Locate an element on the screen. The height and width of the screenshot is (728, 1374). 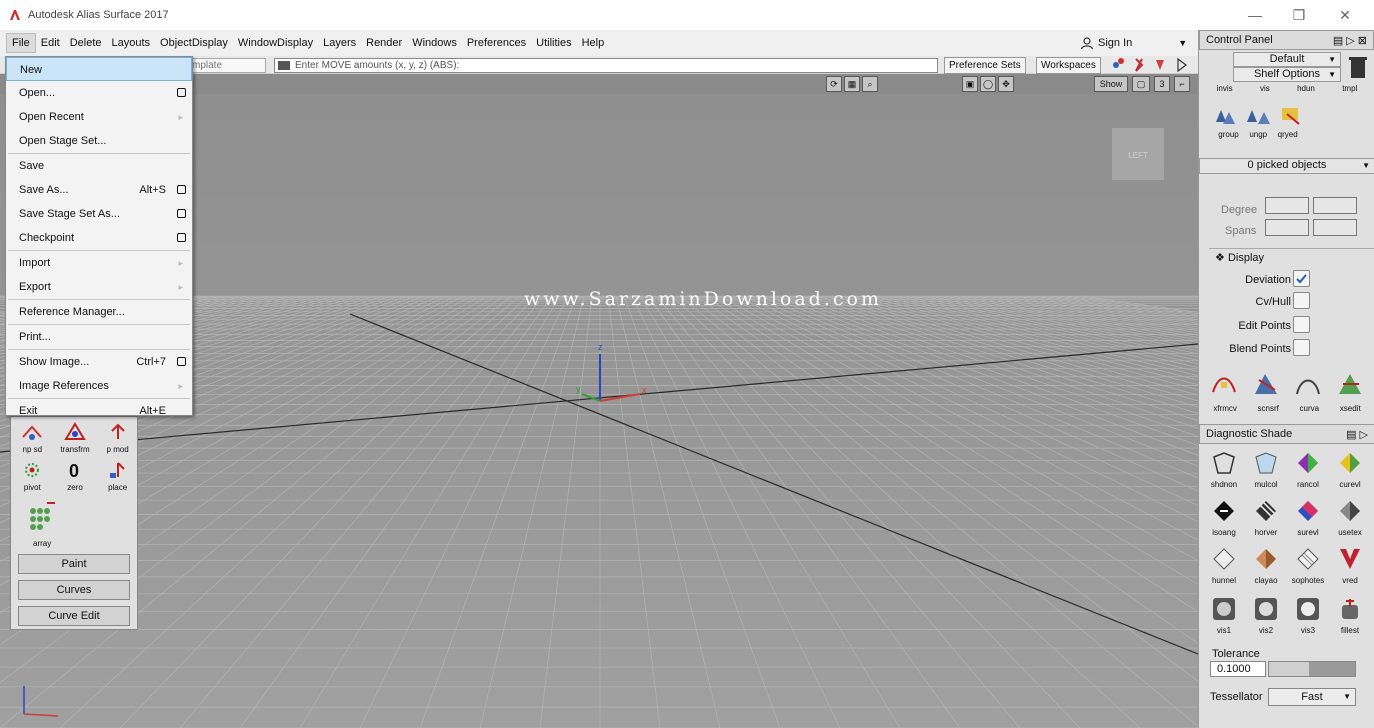
menu-item-save: Save is located at coordinates (99, 166).